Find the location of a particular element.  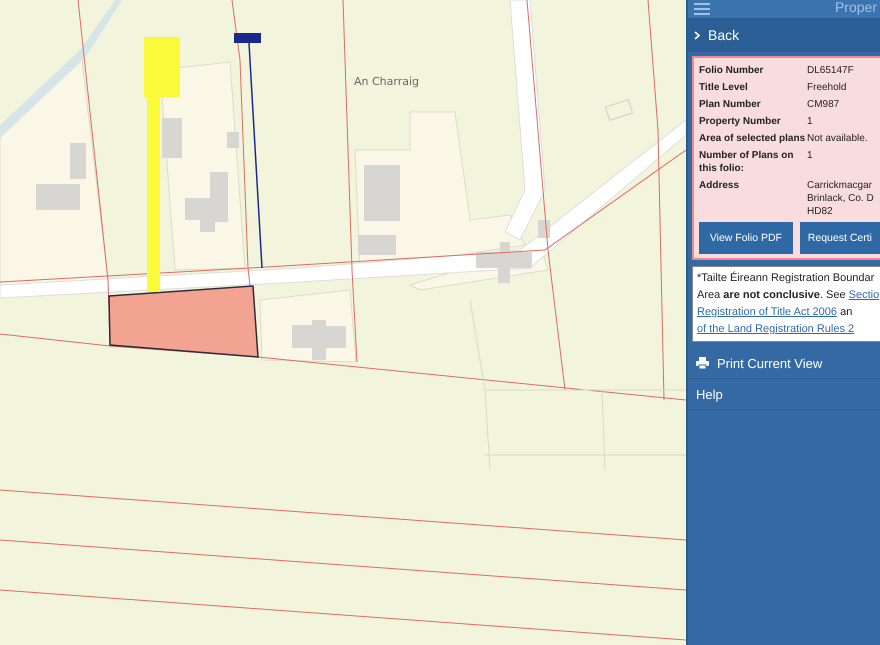

field-label: Address is located at coordinates (719, 186).